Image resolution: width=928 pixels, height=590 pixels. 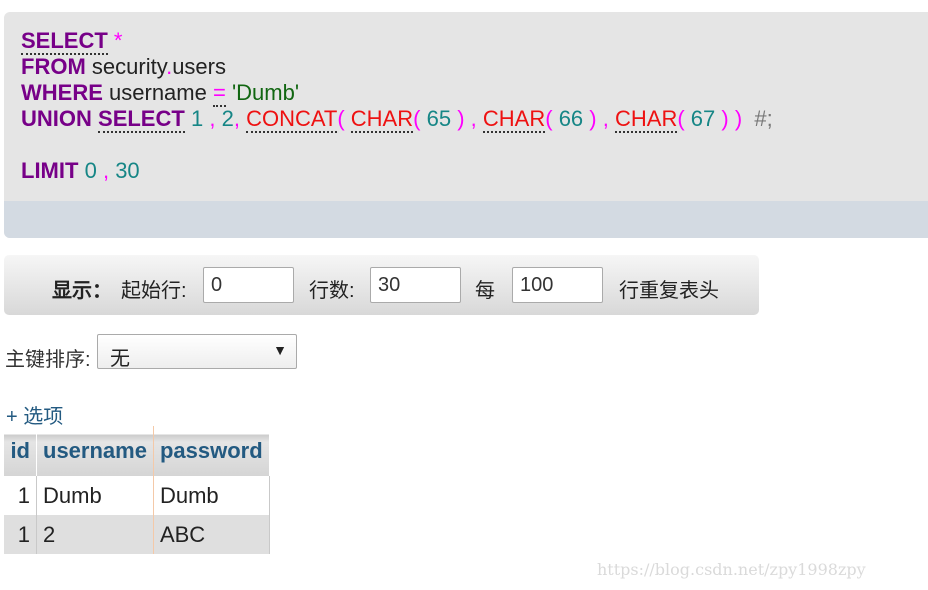 I want to click on sql-comment: #;, so click(x=763, y=118).